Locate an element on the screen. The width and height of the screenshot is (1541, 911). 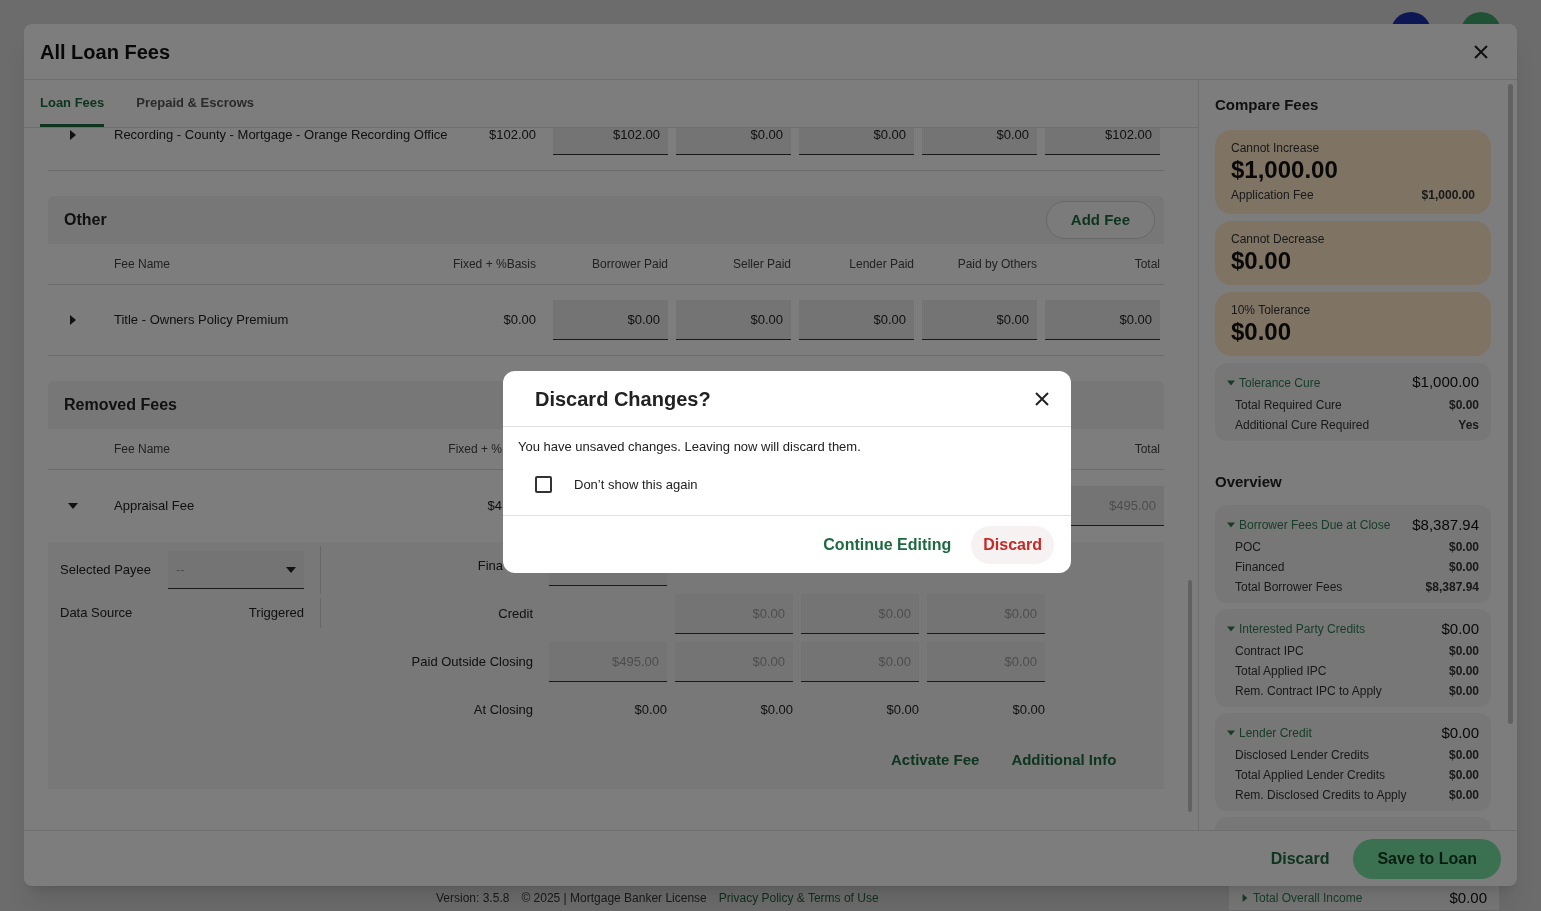
line-label: Total Applied IPC is located at coordinates (1281, 671).